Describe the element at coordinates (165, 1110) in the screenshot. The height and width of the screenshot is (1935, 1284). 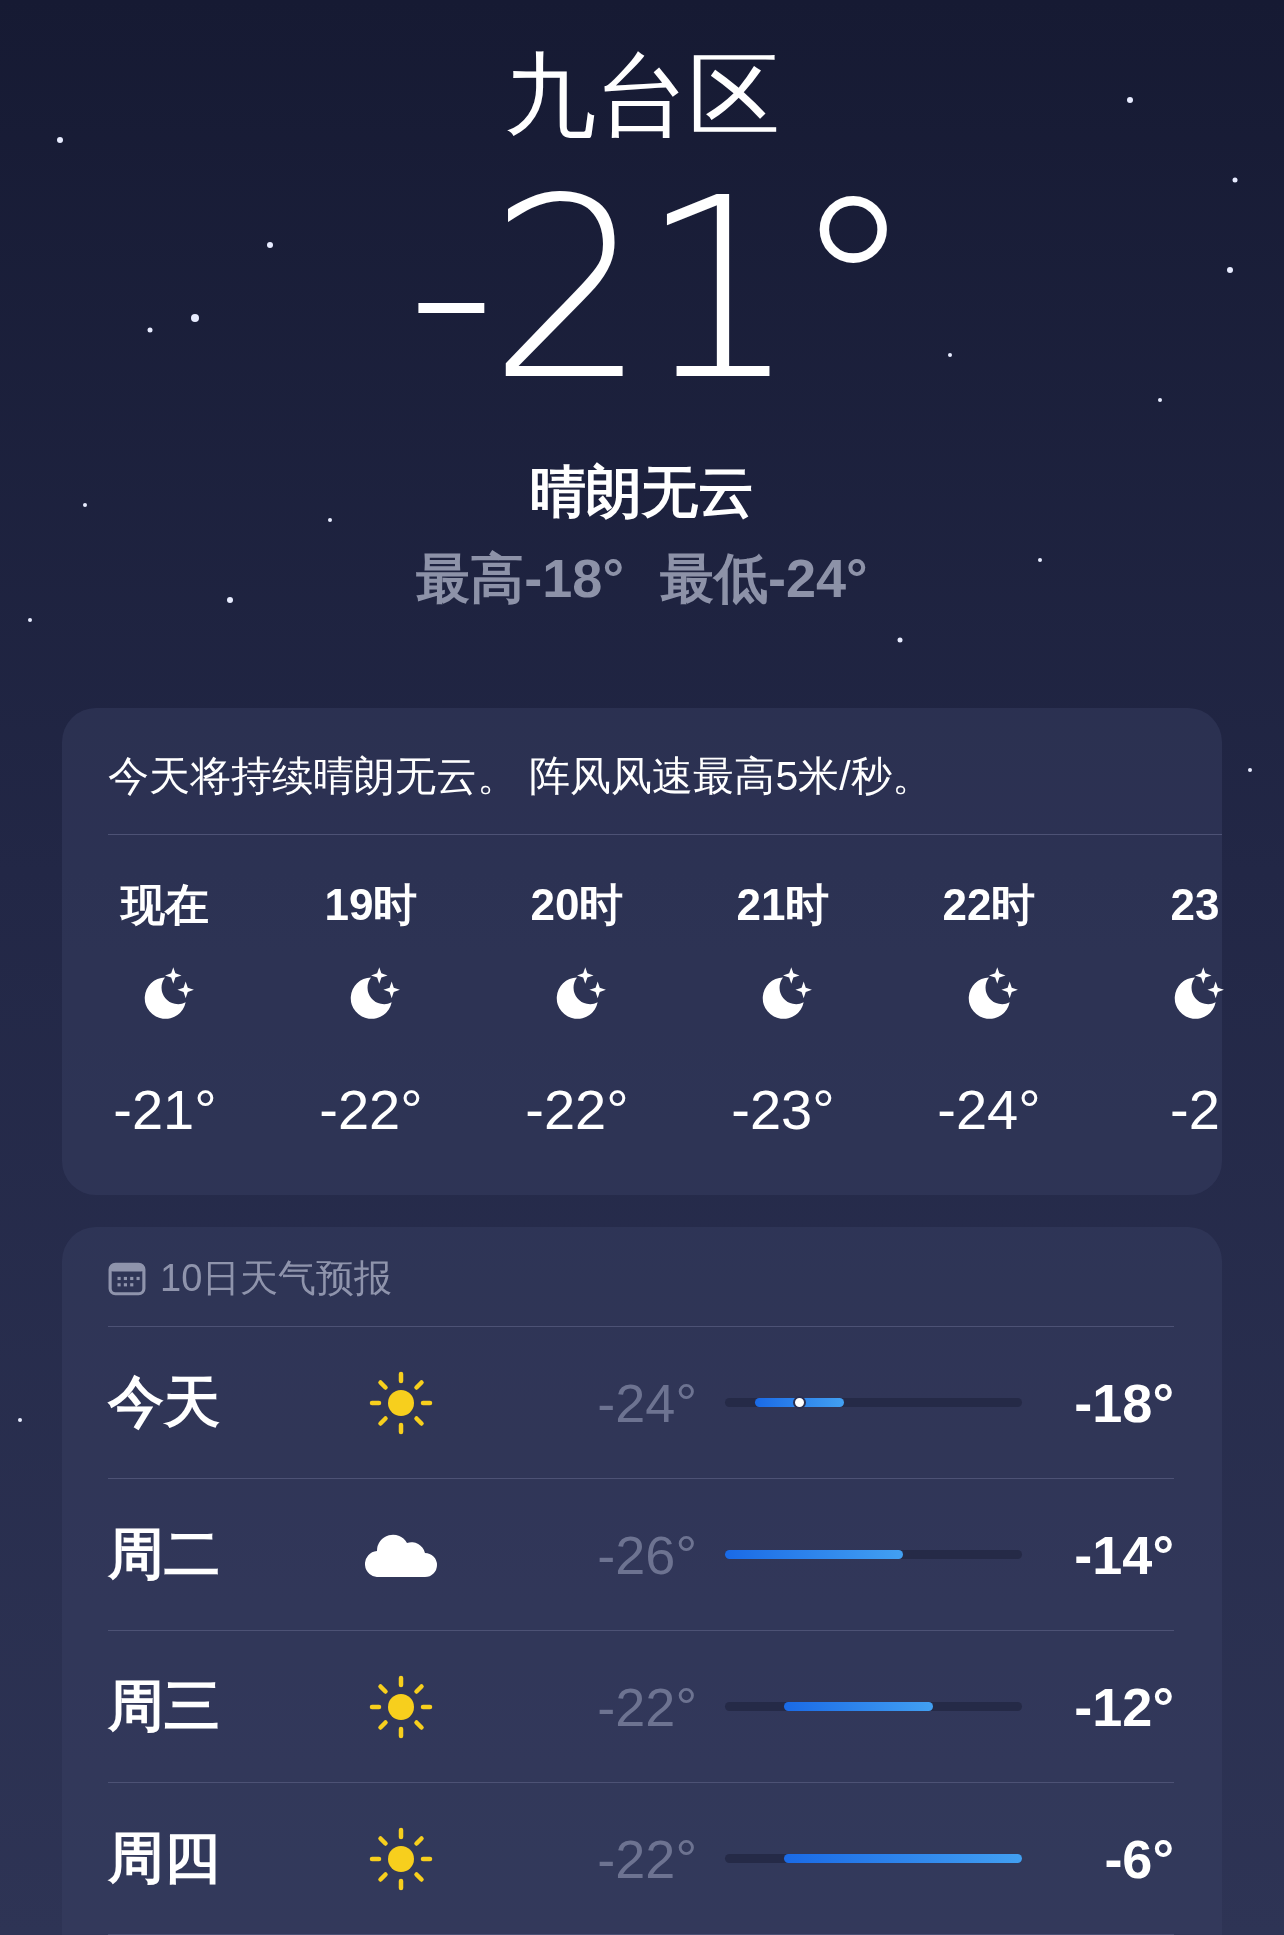
I see `hour-temperature: -21°` at that location.